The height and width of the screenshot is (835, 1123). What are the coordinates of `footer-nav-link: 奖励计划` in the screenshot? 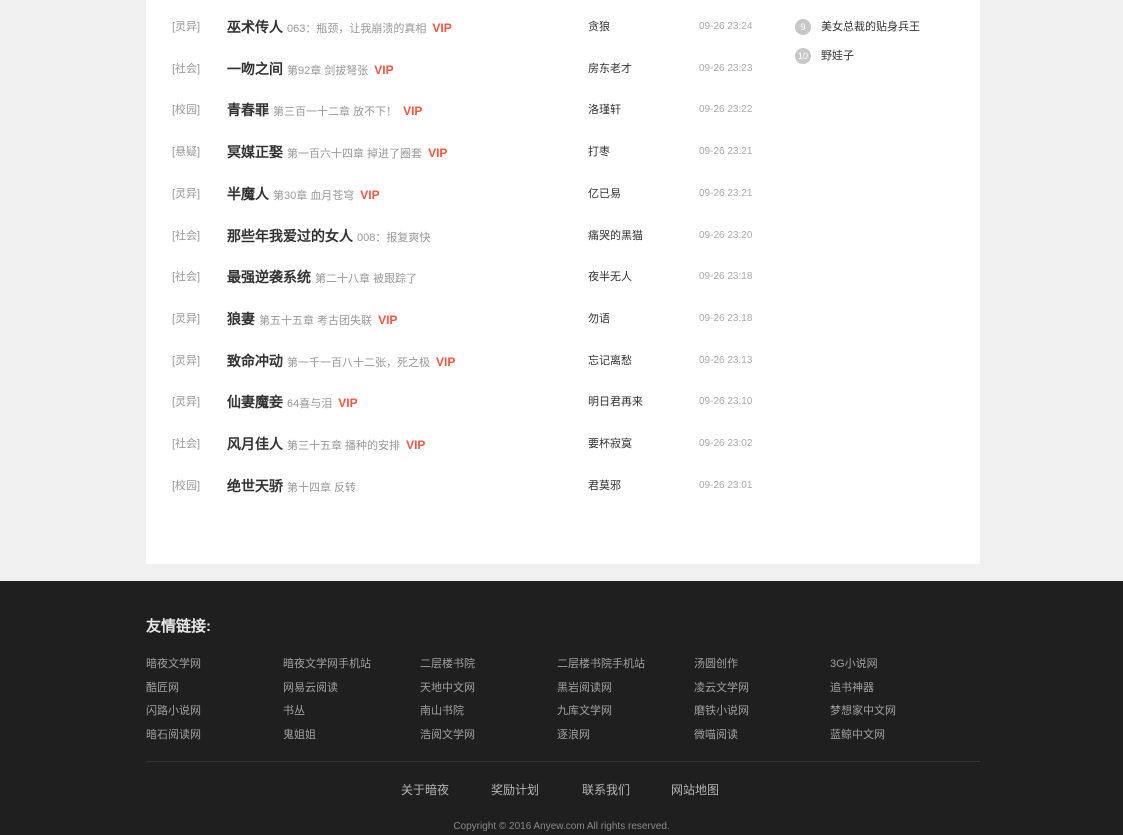 It's located at (515, 790).